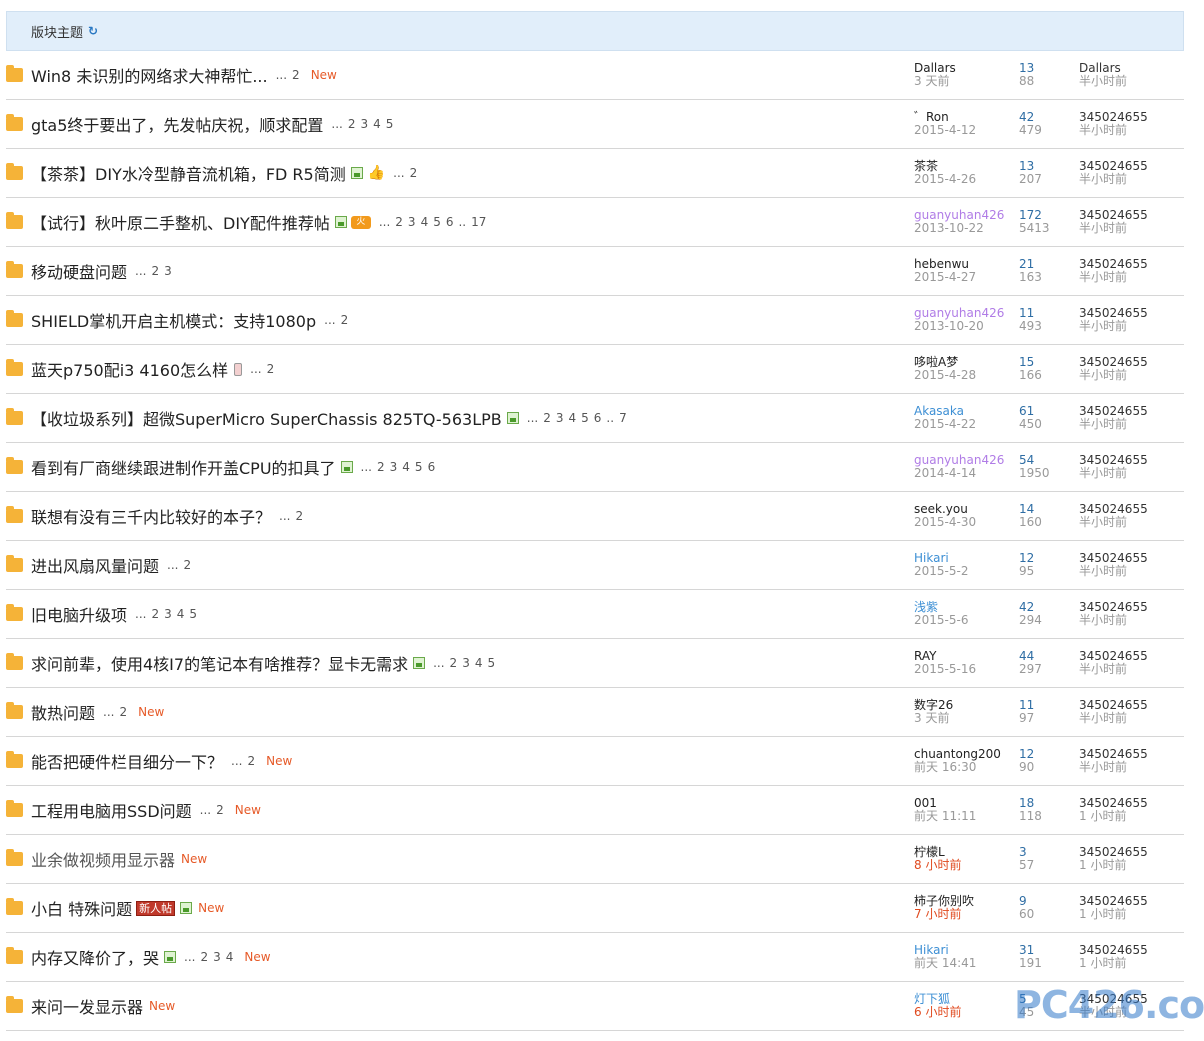 Image resolution: width=1204 pixels, height=1041 pixels. What do you see at coordinates (173, 320) in the screenshot?
I see `thread-title-link: SHIELD掌机开启主机模式：支持1080p` at bounding box center [173, 320].